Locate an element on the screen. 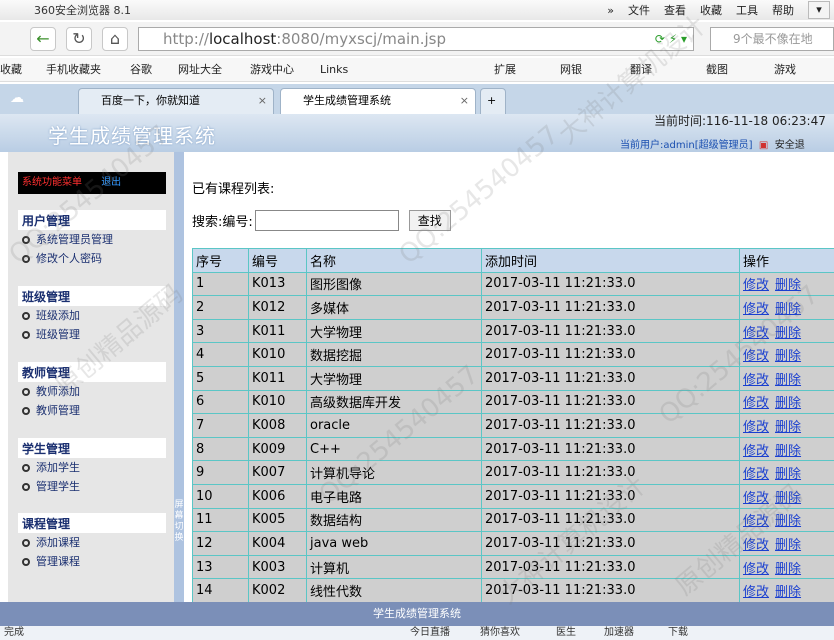  screen-switch-splitter: 屏幕切换 is located at coordinates (179, 377).